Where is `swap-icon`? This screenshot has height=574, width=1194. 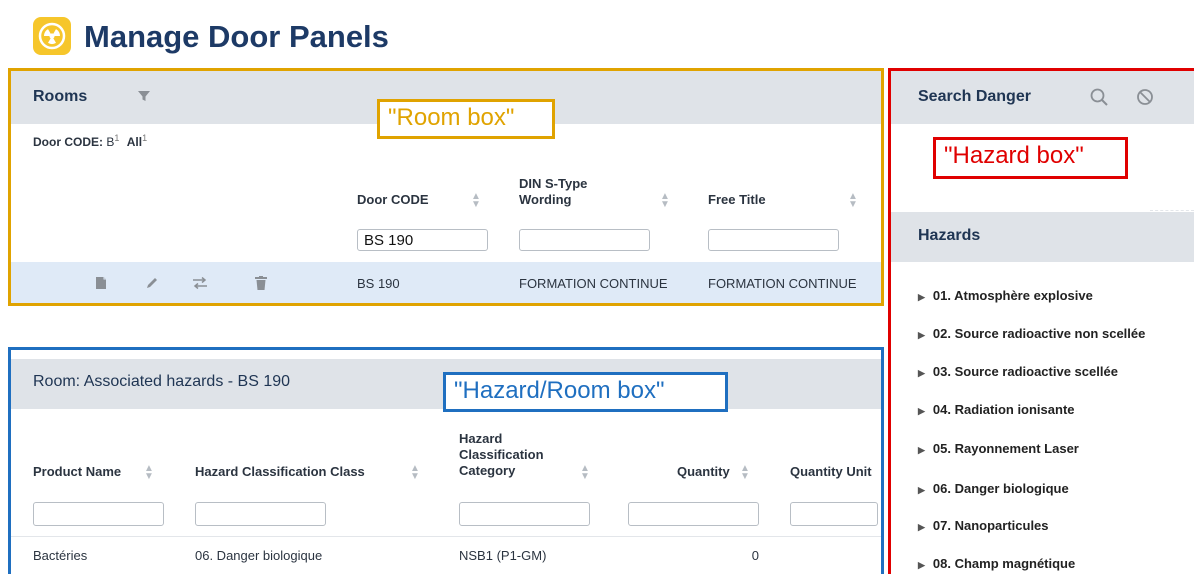 swap-icon is located at coordinates (200, 283).